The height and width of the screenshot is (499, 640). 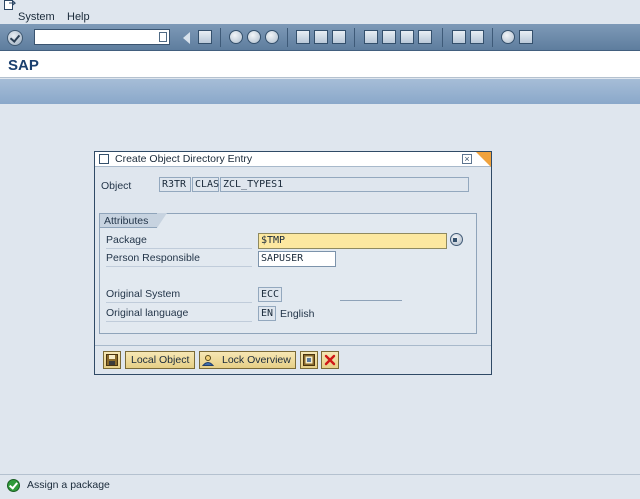 What do you see at coordinates (425, 37) in the screenshot?
I see `last-page-icon` at bounding box center [425, 37].